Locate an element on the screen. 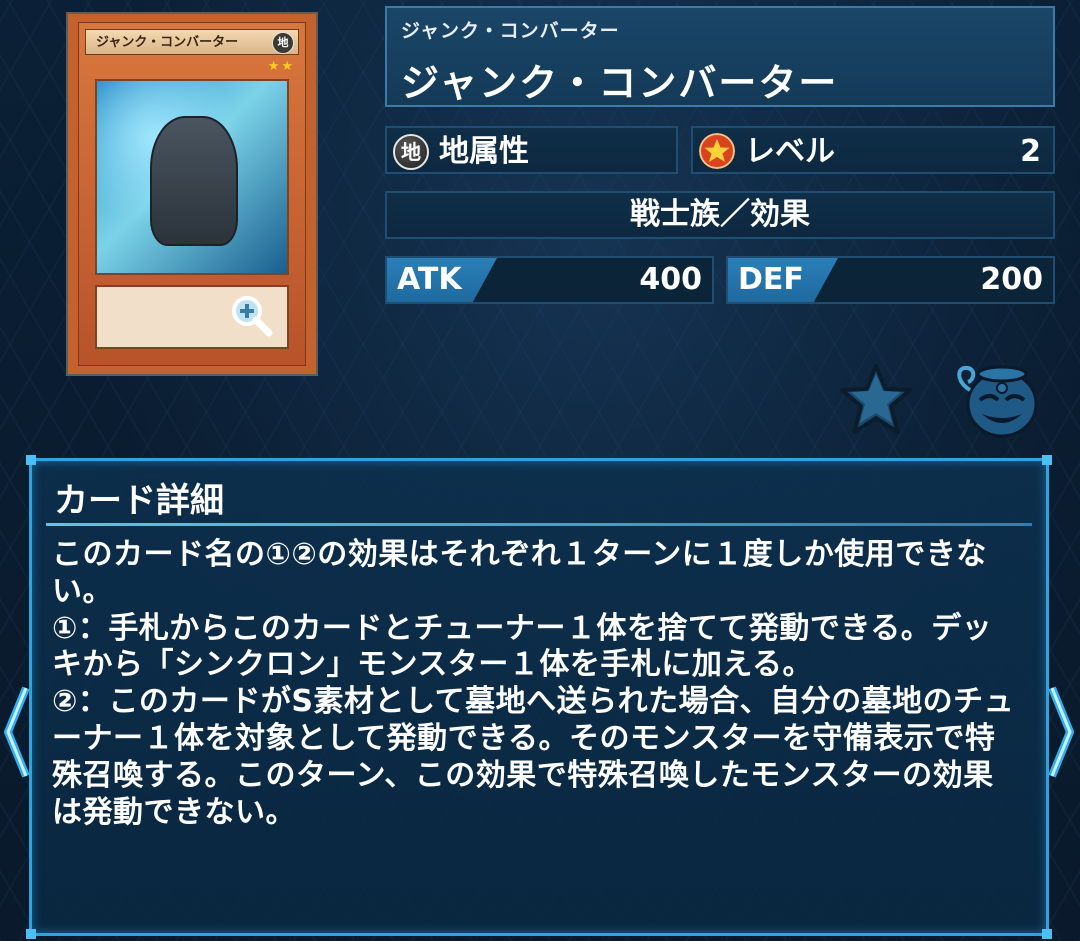  level-label: レベル is located at coordinates (790, 151).